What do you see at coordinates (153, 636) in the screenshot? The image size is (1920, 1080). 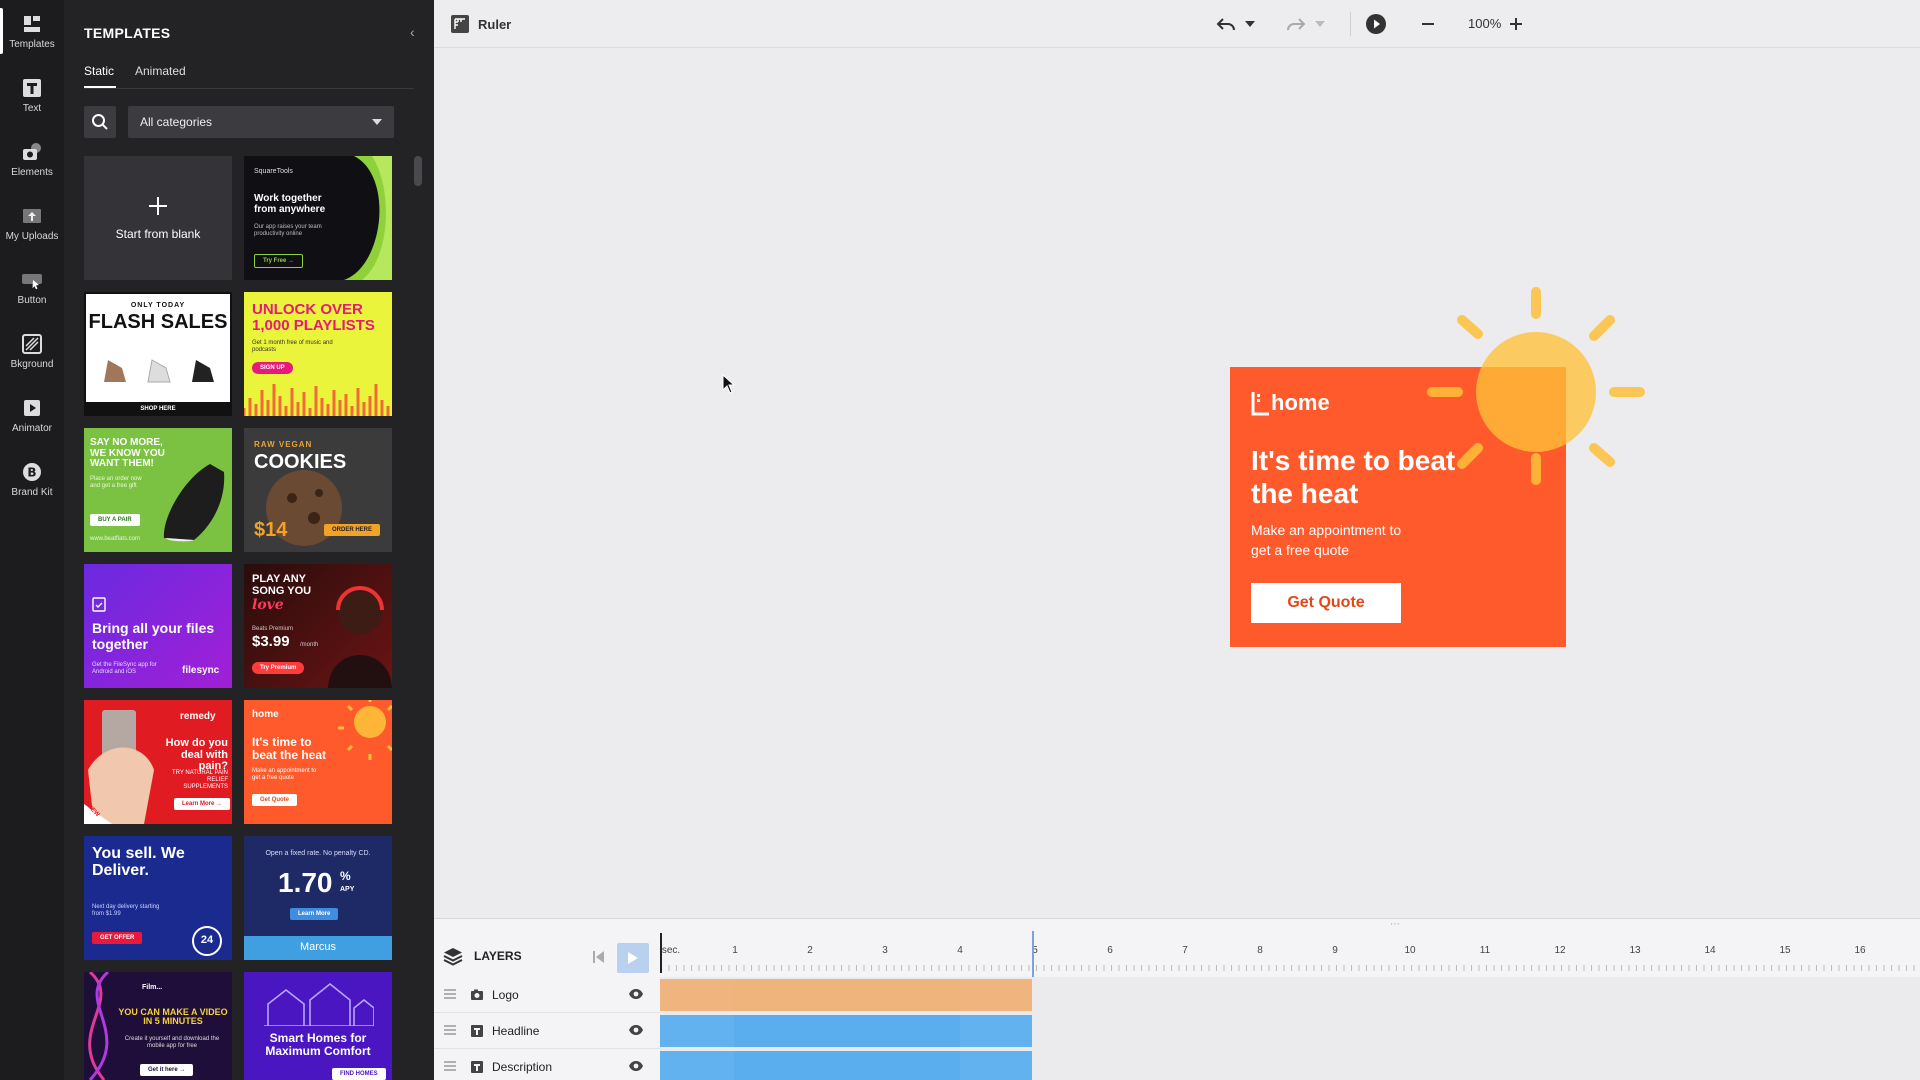 I see `tile-title: Bring all your files together` at bounding box center [153, 636].